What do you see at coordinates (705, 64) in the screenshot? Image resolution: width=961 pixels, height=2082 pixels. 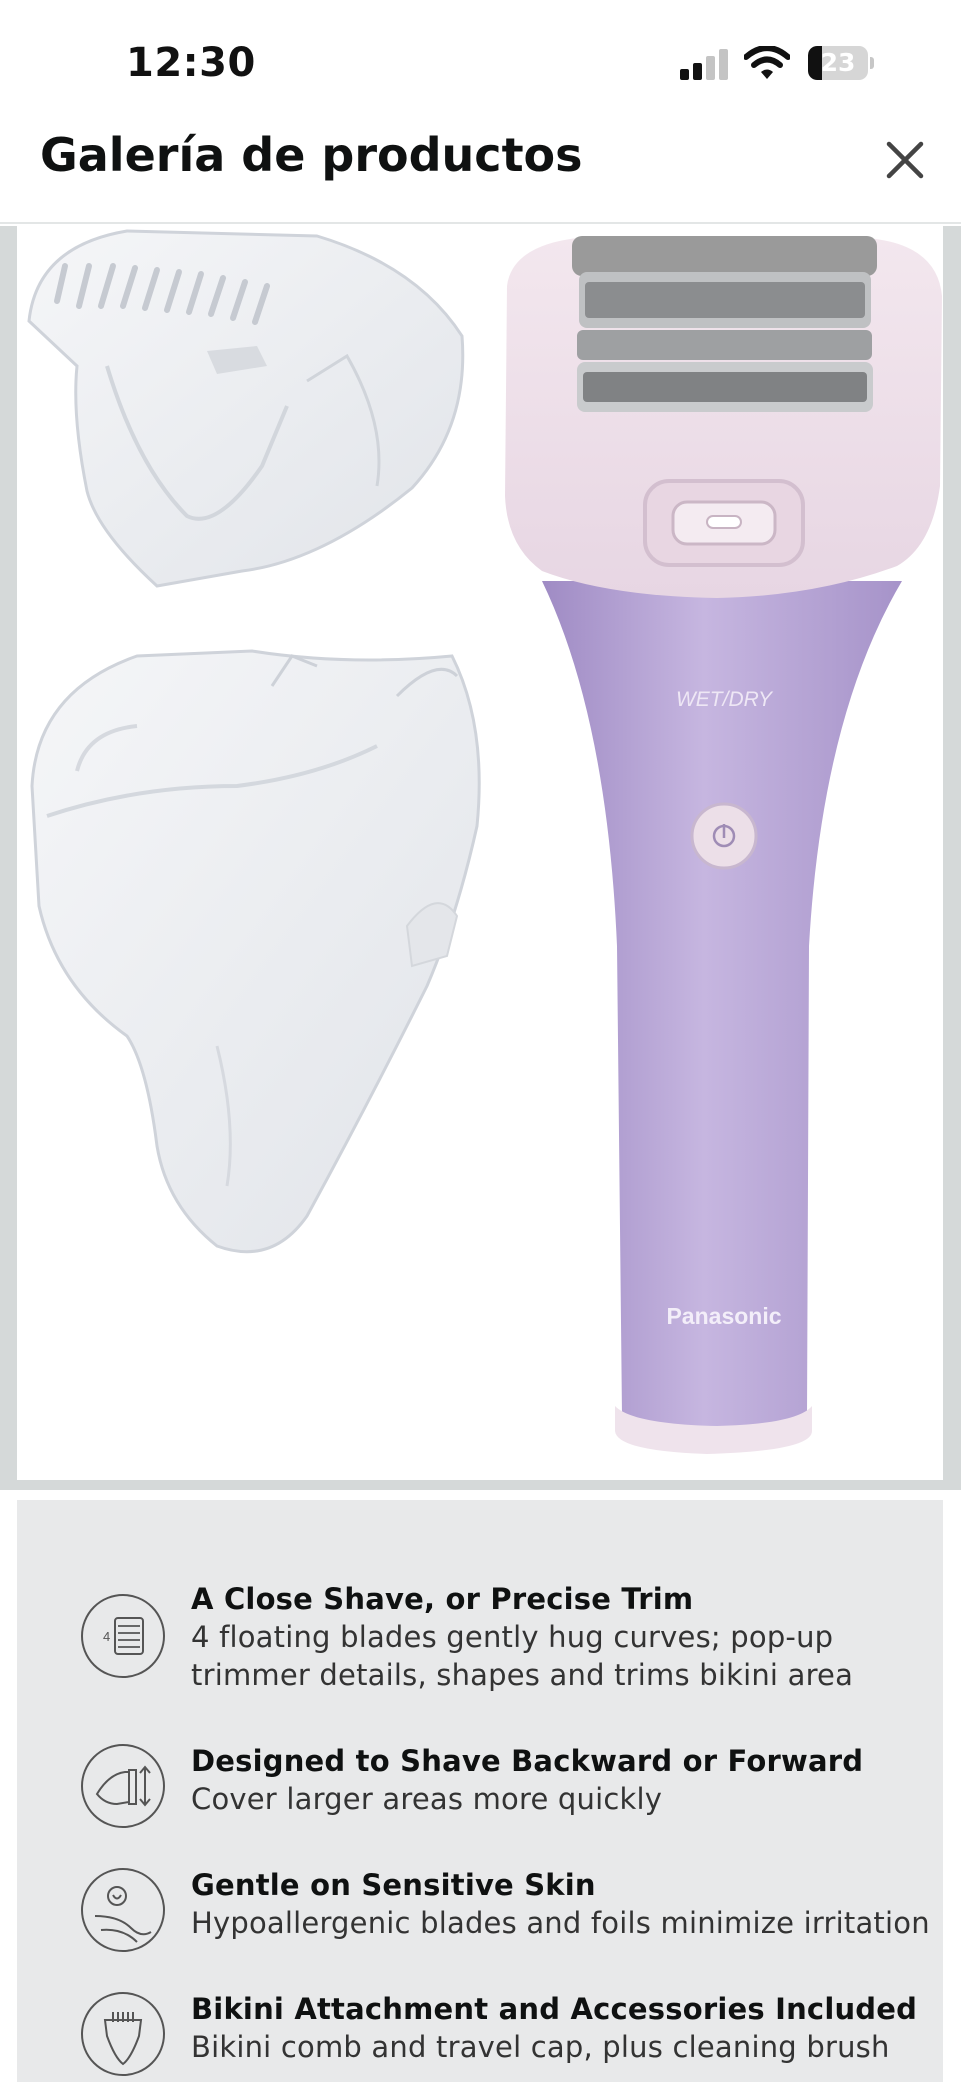 I see `cellular-signal-icon` at bounding box center [705, 64].